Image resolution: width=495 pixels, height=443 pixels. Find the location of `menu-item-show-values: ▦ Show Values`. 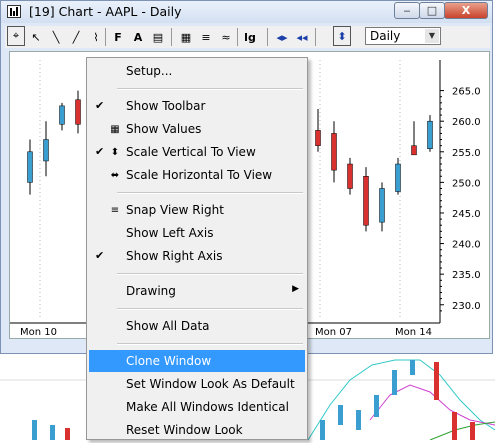

menu-item-show-values: ▦ Show Values is located at coordinates (197, 129).